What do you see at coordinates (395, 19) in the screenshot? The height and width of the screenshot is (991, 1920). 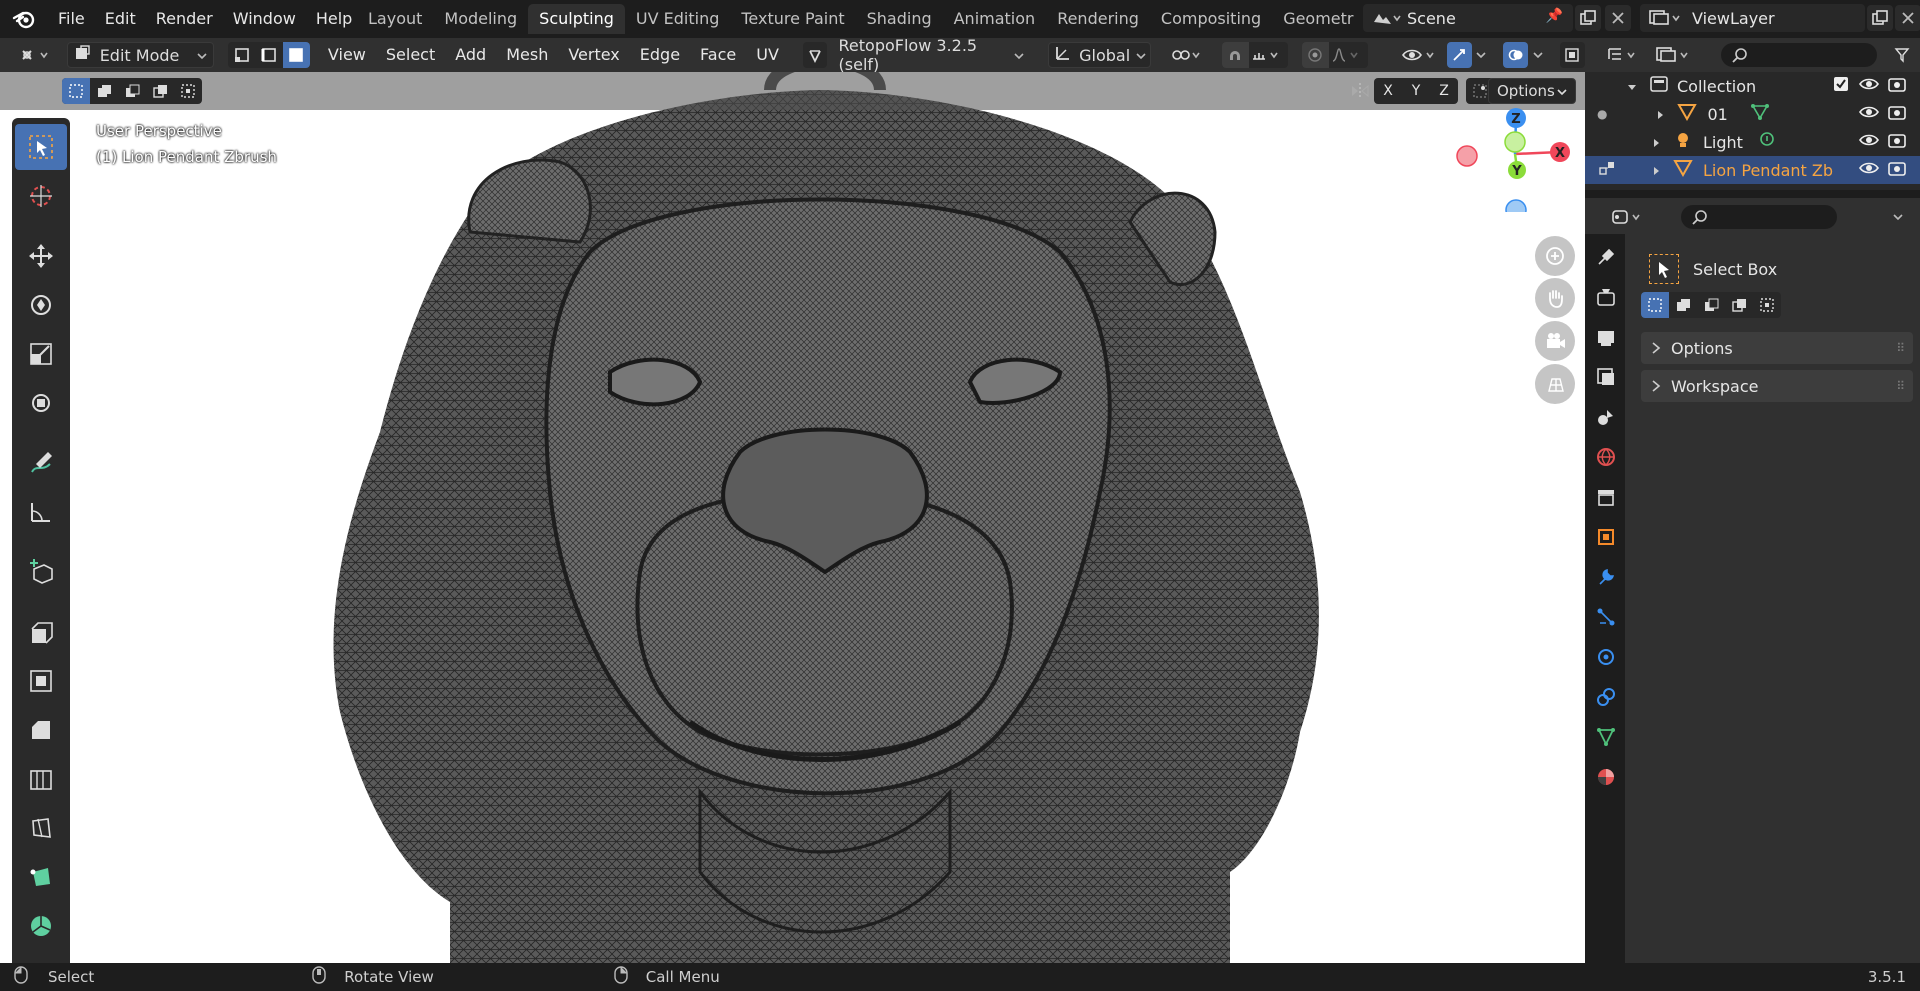 I see `tab-layout: Layout` at bounding box center [395, 19].